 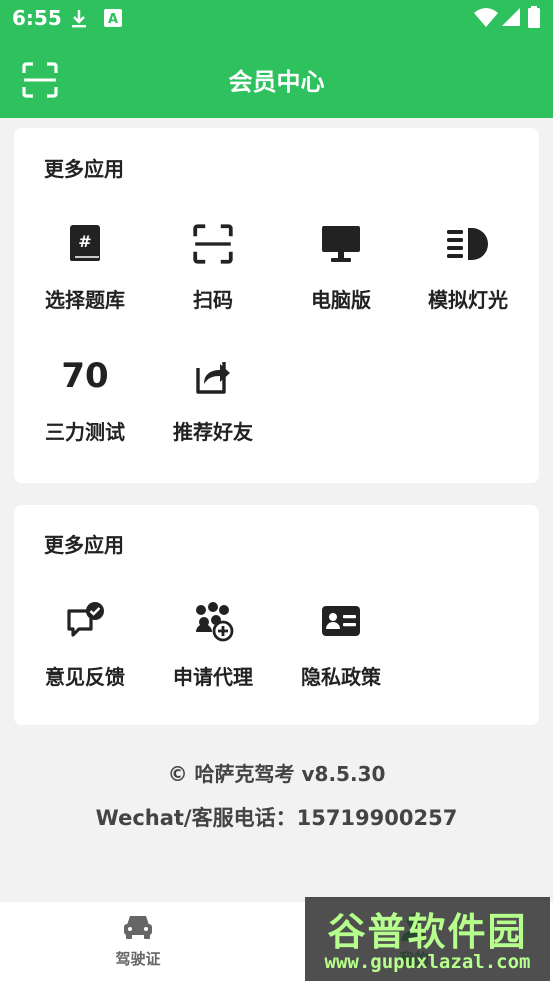 What do you see at coordinates (341, 653) in the screenshot?
I see `app-privacy-policy: 隐私政策` at bounding box center [341, 653].